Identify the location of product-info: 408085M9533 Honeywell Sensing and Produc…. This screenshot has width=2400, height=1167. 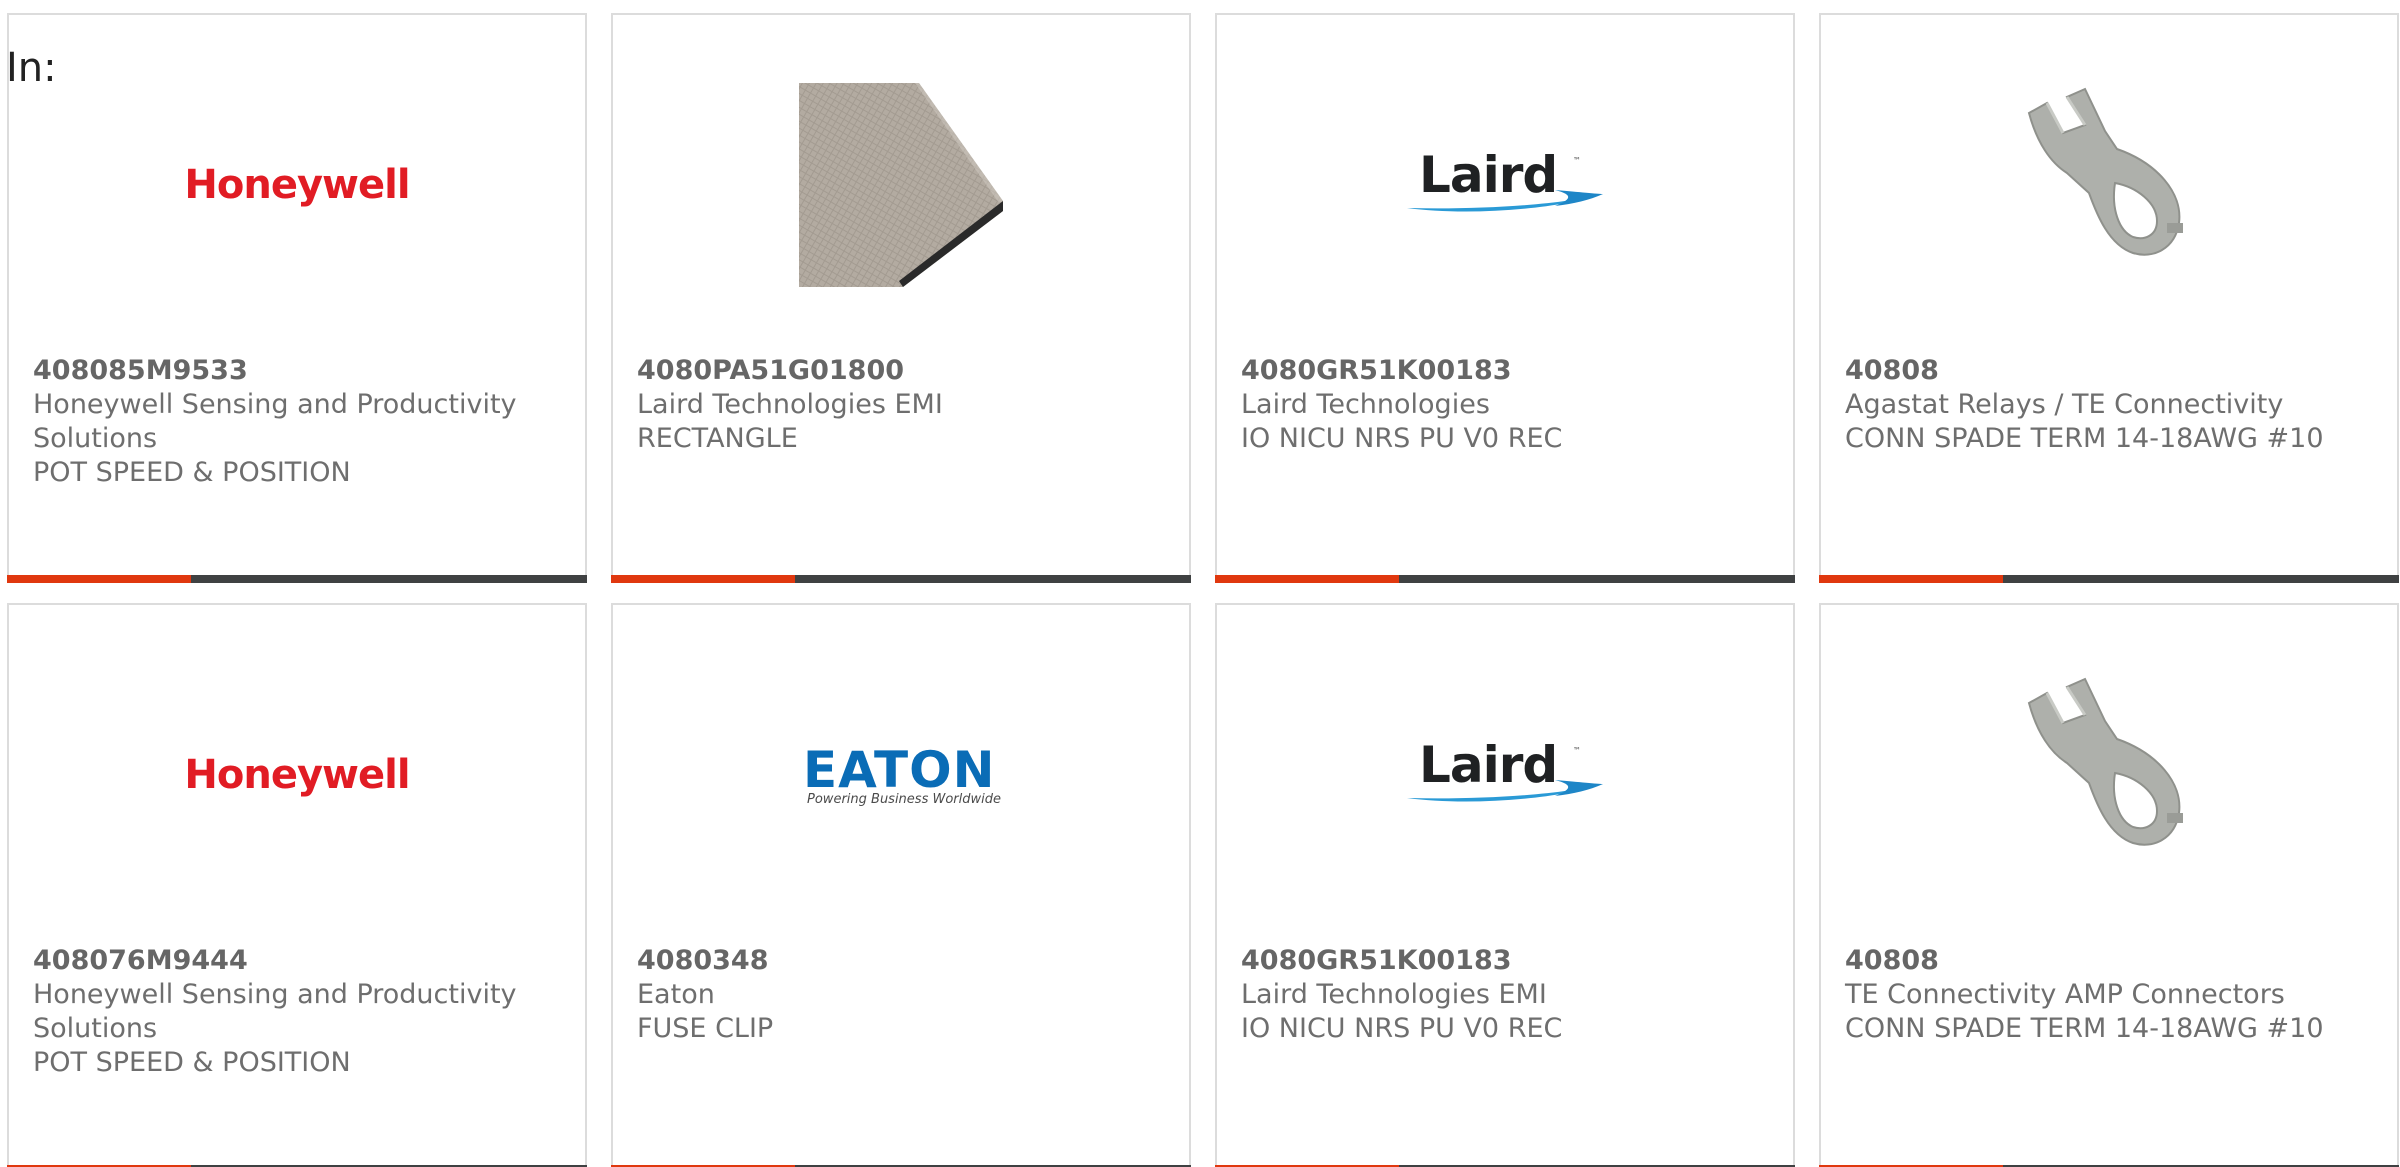
(293, 422).